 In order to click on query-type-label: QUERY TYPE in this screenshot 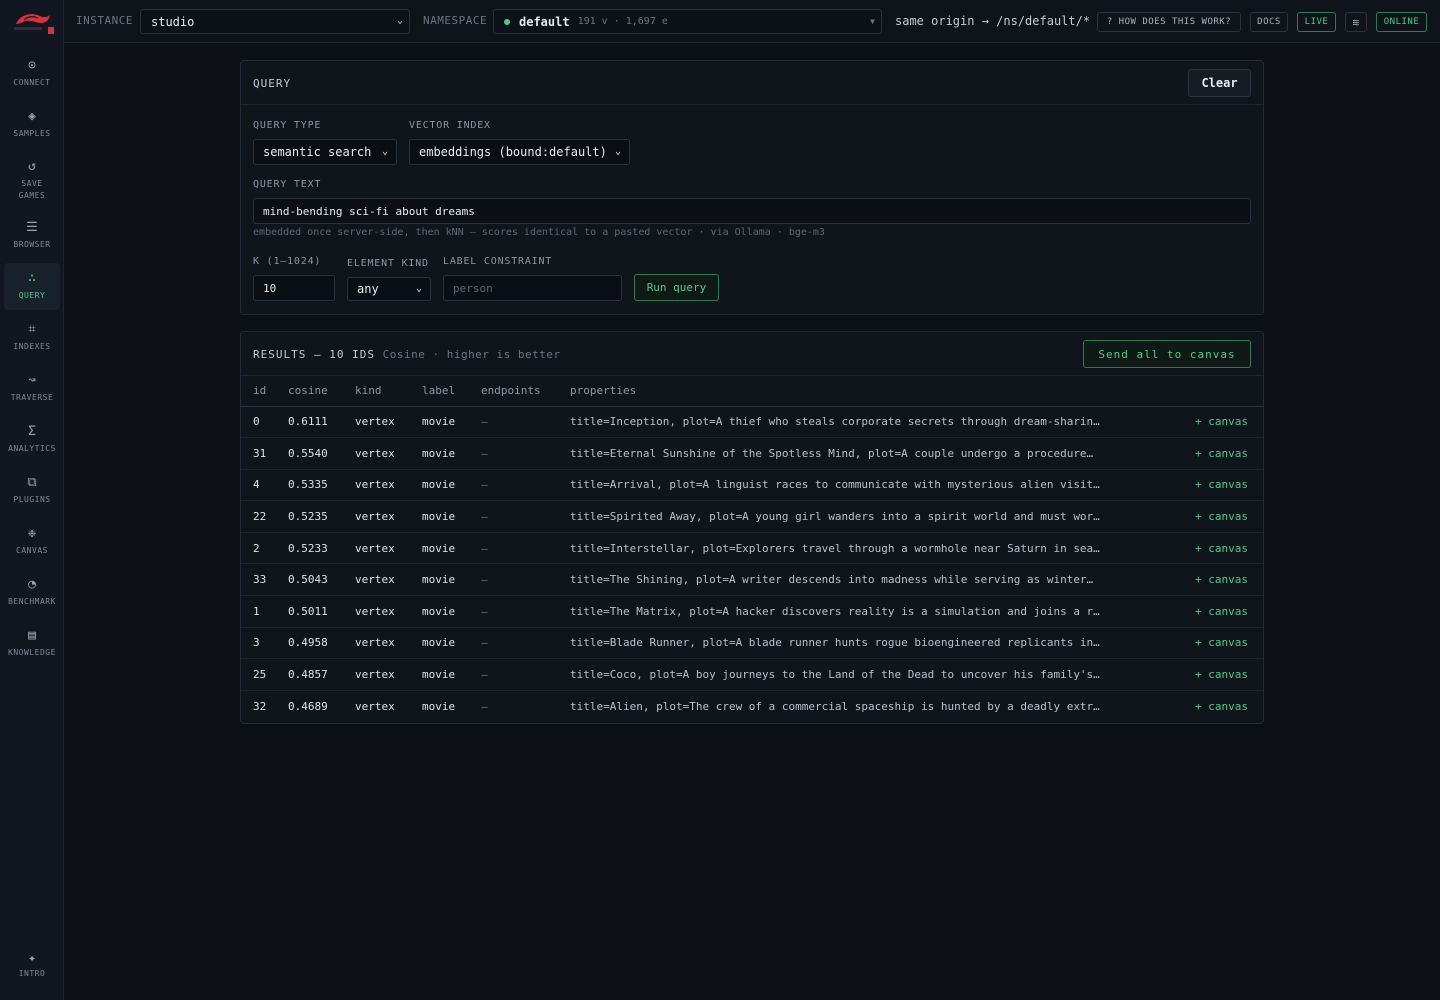, I will do `click(287, 125)`.